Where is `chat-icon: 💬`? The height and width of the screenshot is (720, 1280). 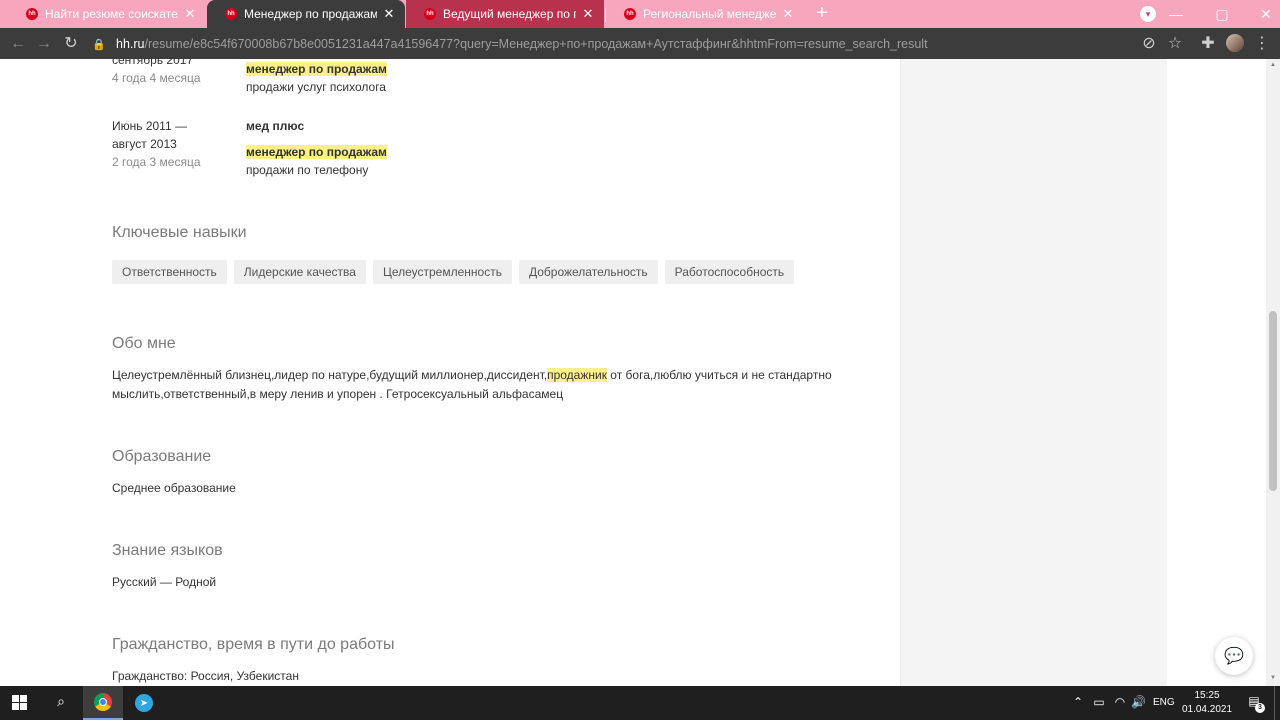 chat-icon: 💬 is located at coordinates (1234, 656).